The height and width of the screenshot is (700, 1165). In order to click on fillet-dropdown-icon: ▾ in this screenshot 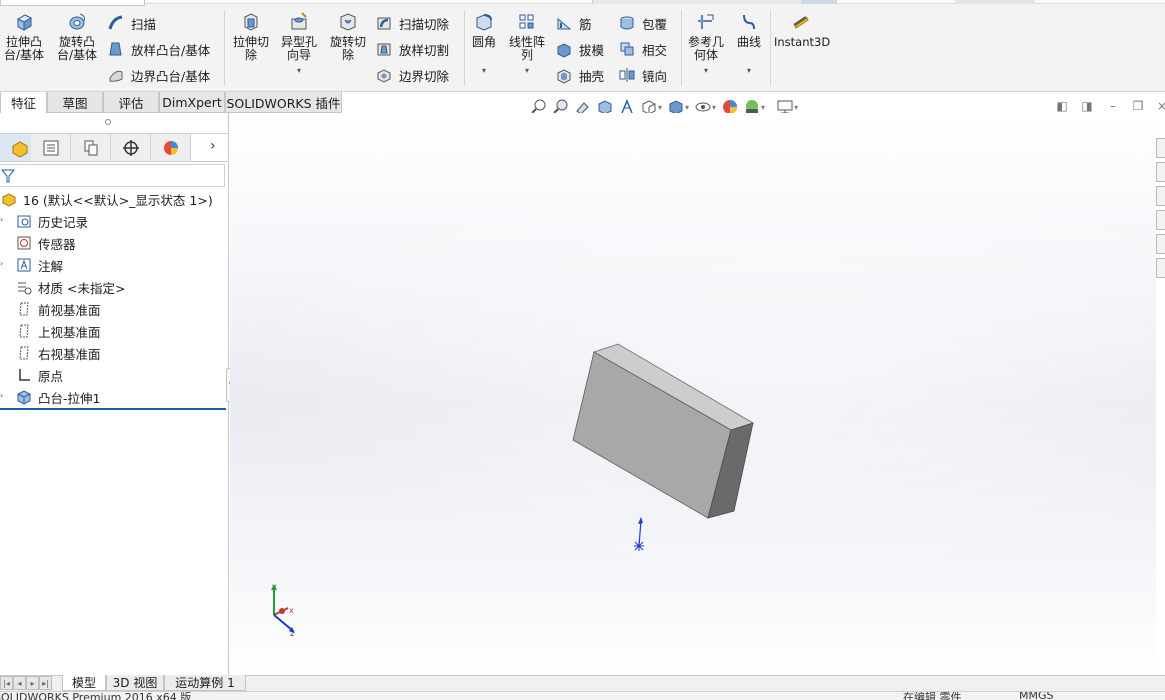, I will do `click(484, 70)`.